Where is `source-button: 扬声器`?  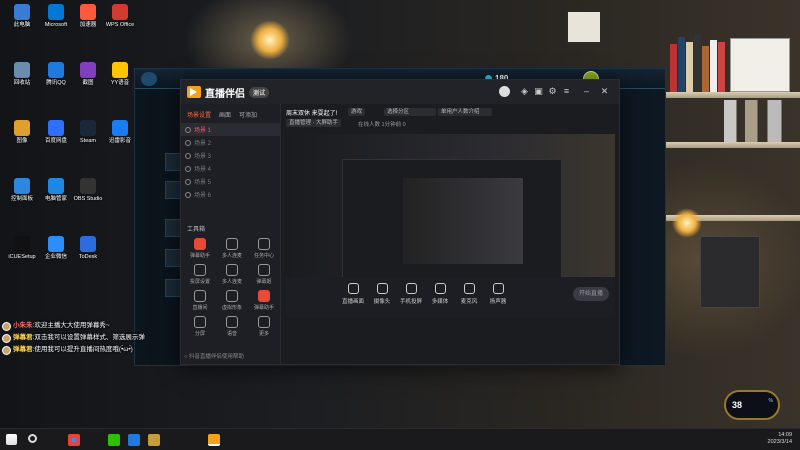 source-button: 扬声器 is located at coordinates (498, 294).